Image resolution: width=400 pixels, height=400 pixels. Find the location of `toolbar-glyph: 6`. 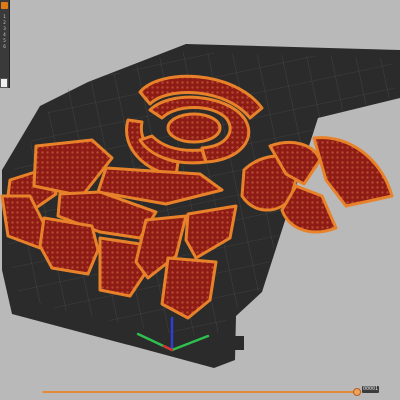

toolbar-glyph: 6 is located at coordinates (4, 46).